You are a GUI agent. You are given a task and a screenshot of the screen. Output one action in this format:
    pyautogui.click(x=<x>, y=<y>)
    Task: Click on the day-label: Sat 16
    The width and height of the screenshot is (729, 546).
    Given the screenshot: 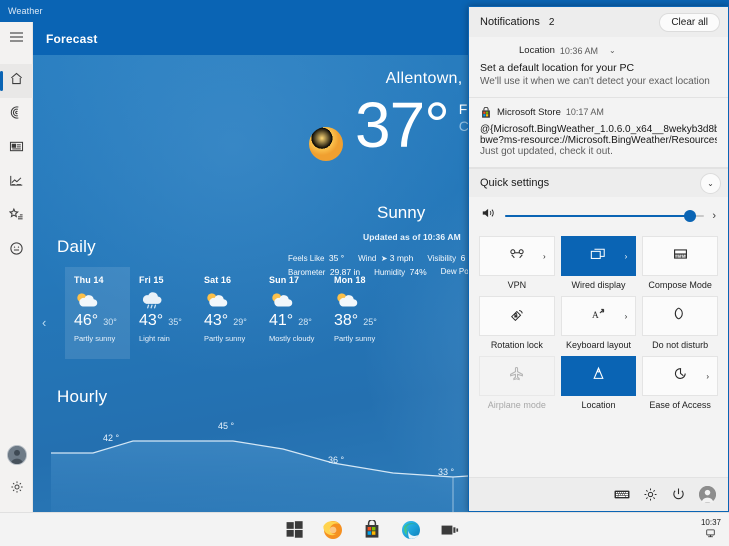 What is the action you would take?
    pyautogui.click(x=218, y=280)
    